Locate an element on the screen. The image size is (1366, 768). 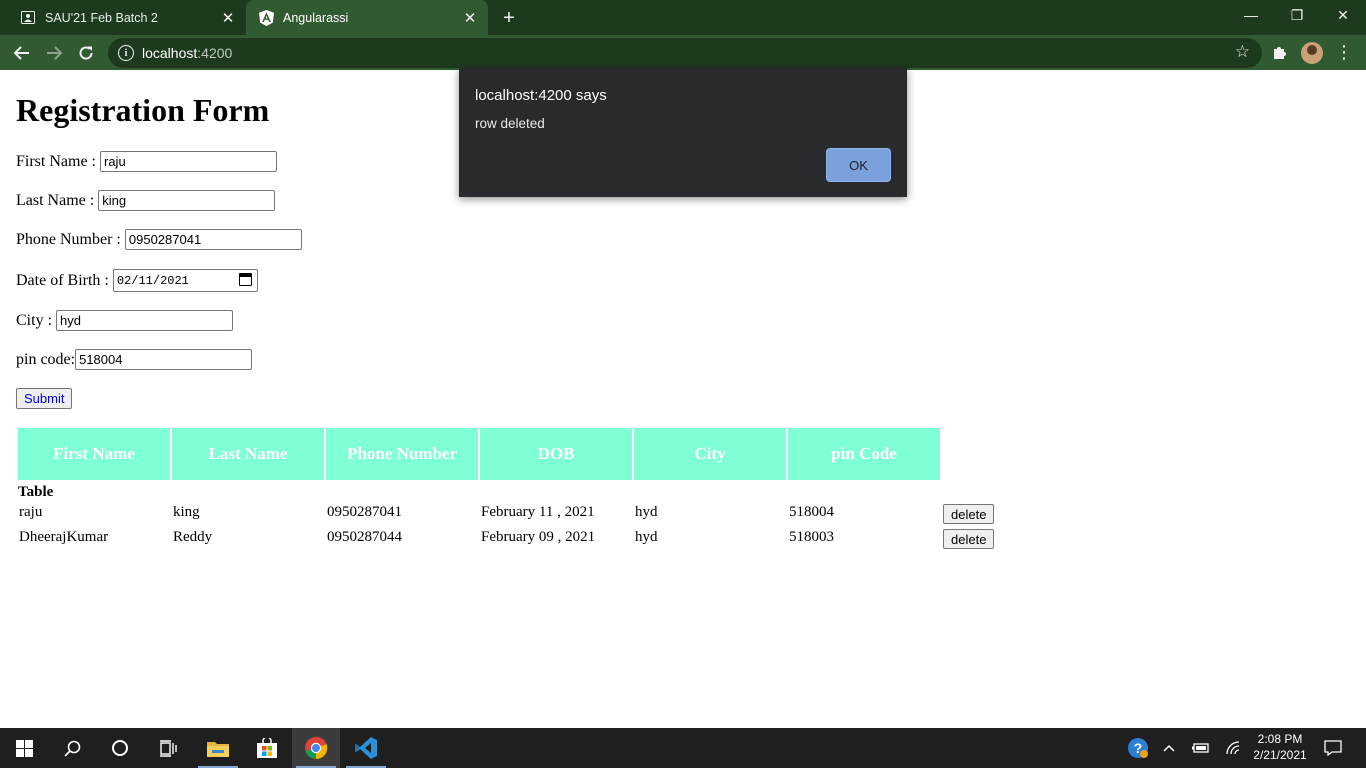
tab-title: Angularassi is located at coordinates (316, 17).